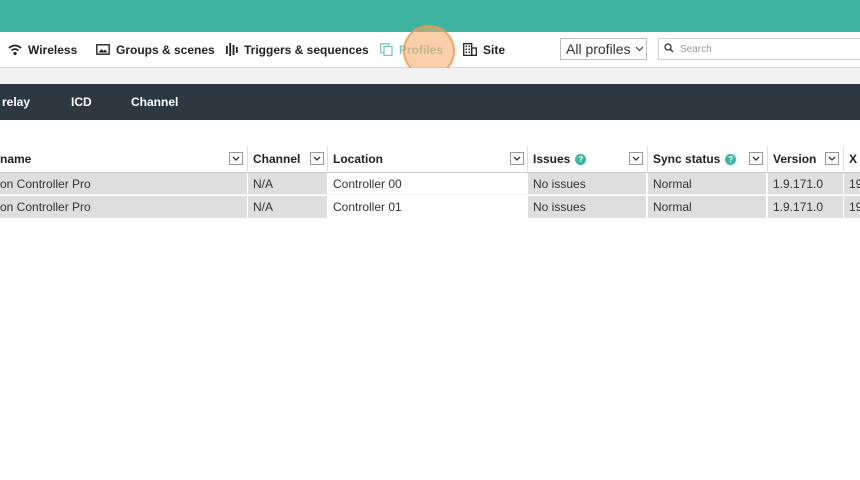 This screenshot has width=860, height=480. What do you see at coordinates (427, 184) in the screenshot?
I see `cell-location: Controller 00` at bounding box center [427, 184].